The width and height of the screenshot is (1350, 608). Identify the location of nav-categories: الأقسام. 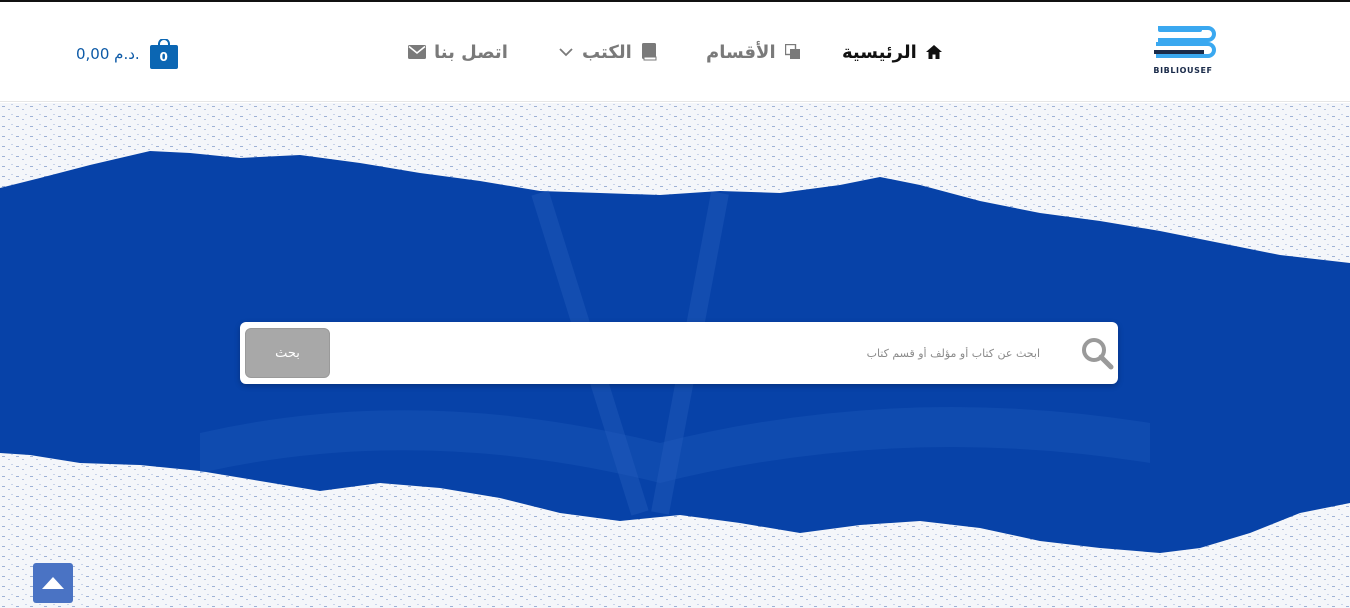
(754, 52).